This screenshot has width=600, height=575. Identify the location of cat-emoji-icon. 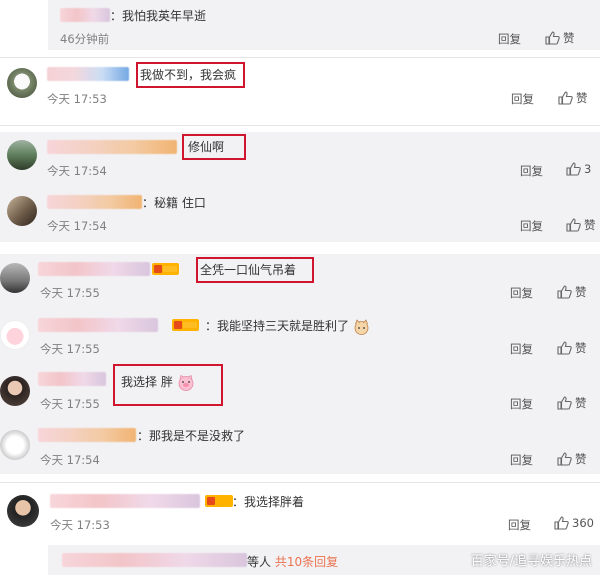
(361, 326).